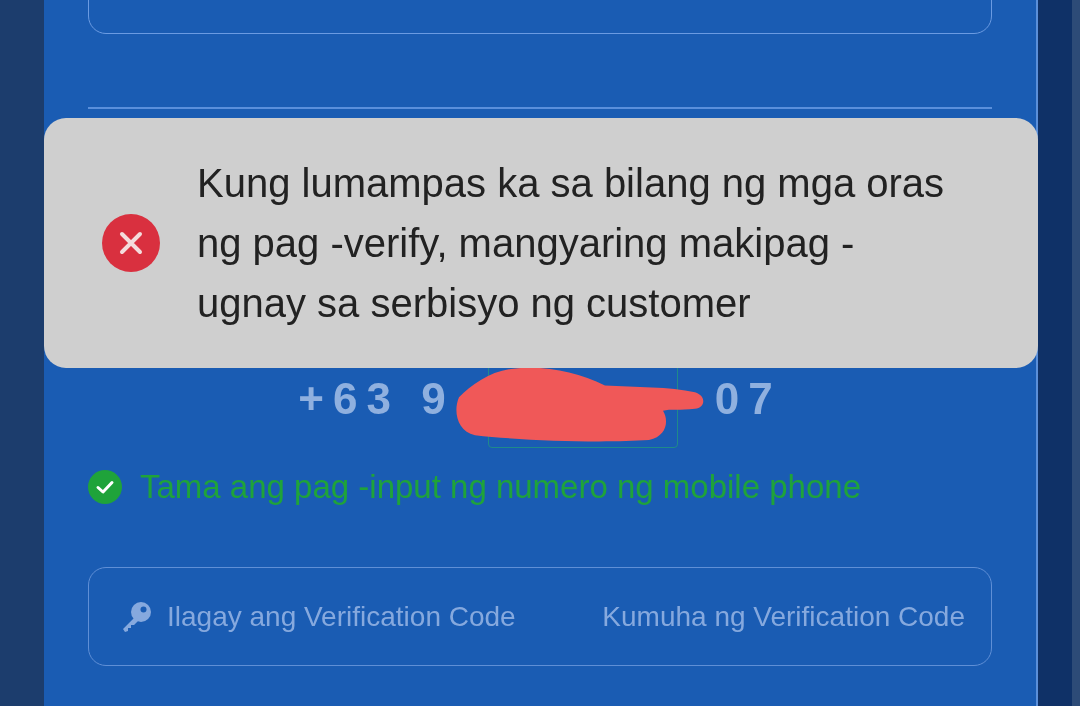 The width and height of the screenshot is (1080, 706). Describe the element at coordinates (748, 399) in the screenshot. I see `phone-number: 07` at that location.